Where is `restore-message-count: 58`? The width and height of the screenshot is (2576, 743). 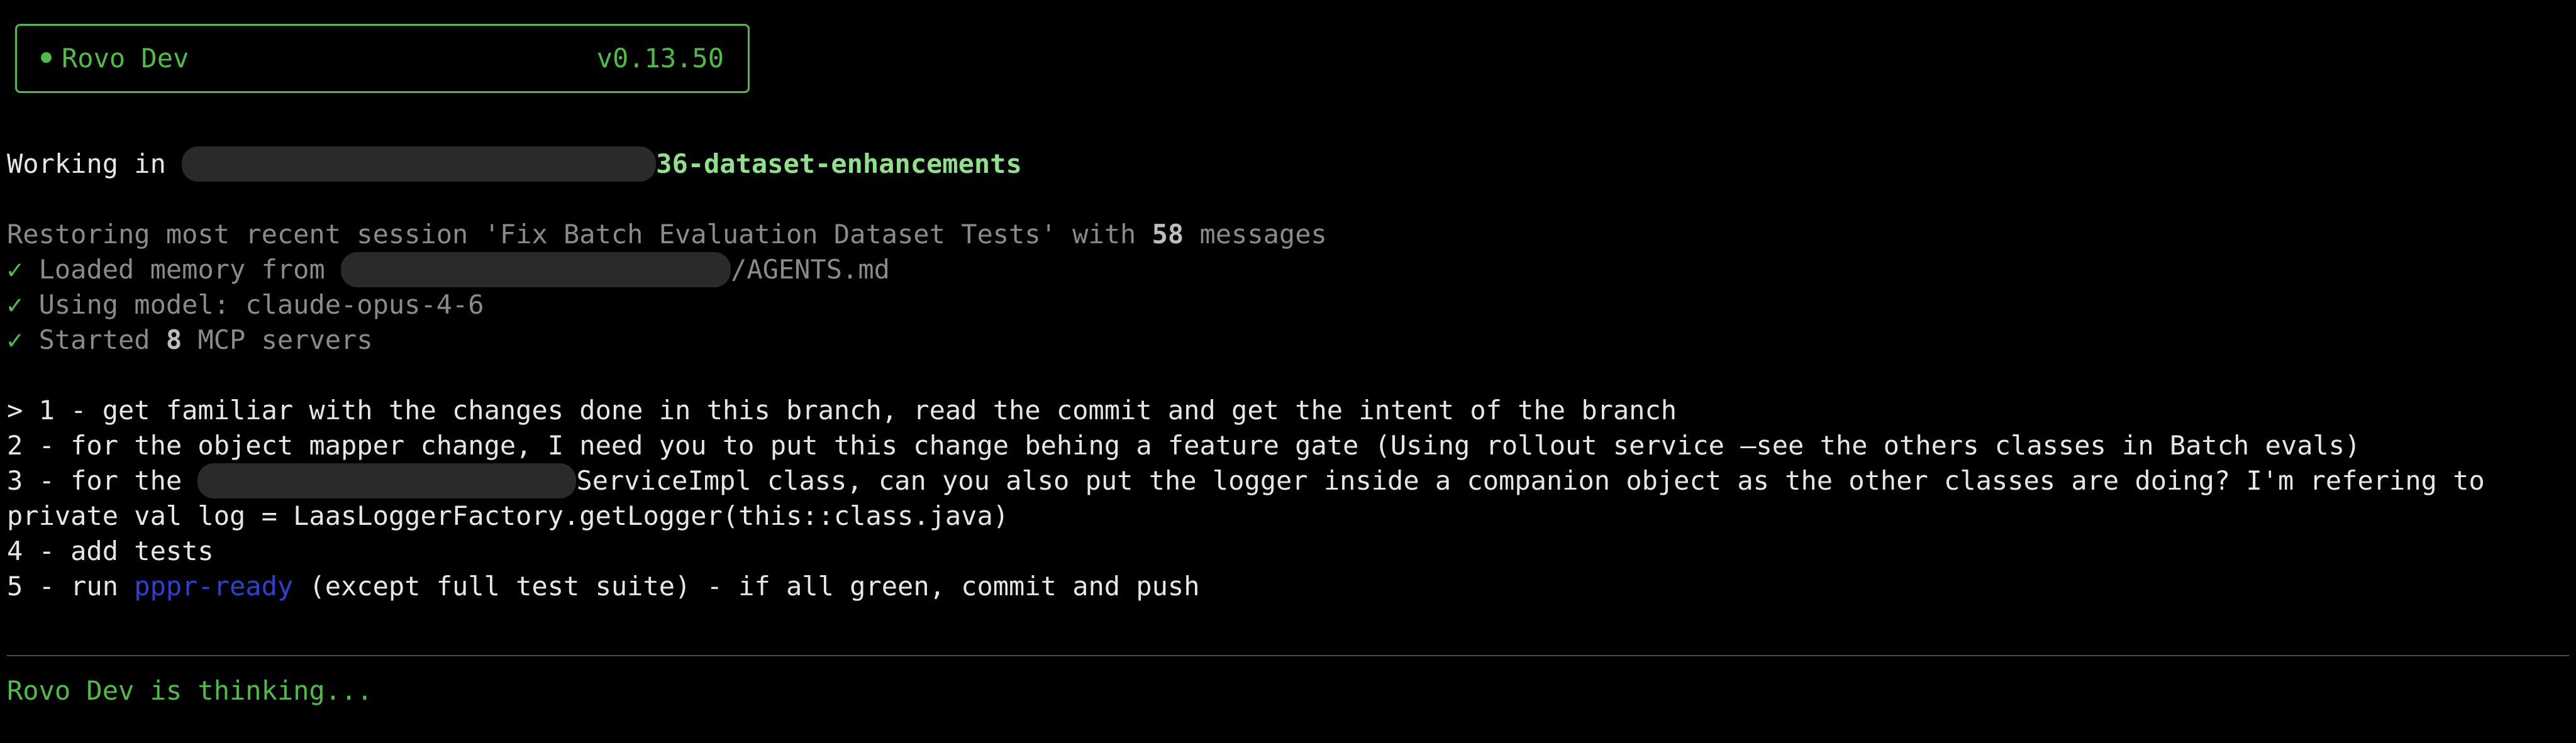
restore-message-count: 58 is located at coordinates (1168, 234).